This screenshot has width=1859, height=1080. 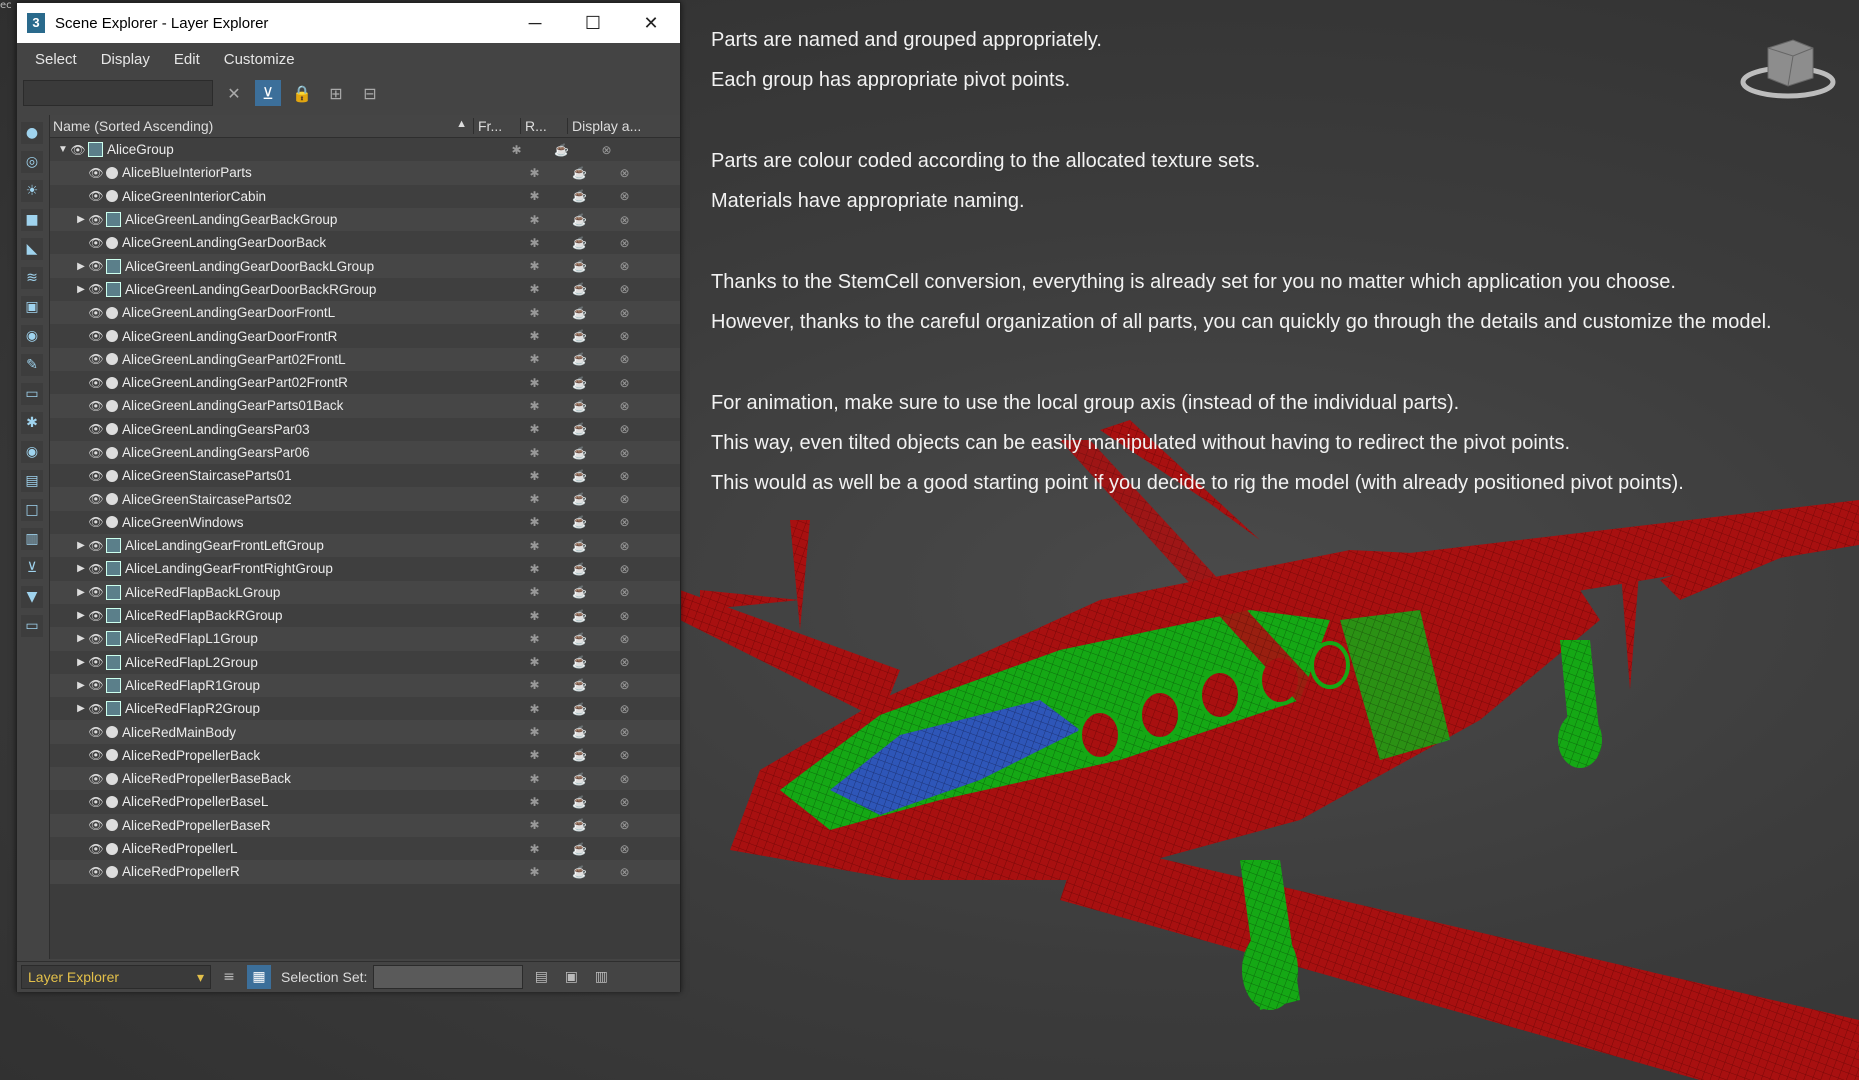 What do you see at coordinates (365, 755) in the screenshot?
I see `table-row: 👁 AliceRedPropellerBack ✱ ☕ ⊗` at bounding box center [365, 755].